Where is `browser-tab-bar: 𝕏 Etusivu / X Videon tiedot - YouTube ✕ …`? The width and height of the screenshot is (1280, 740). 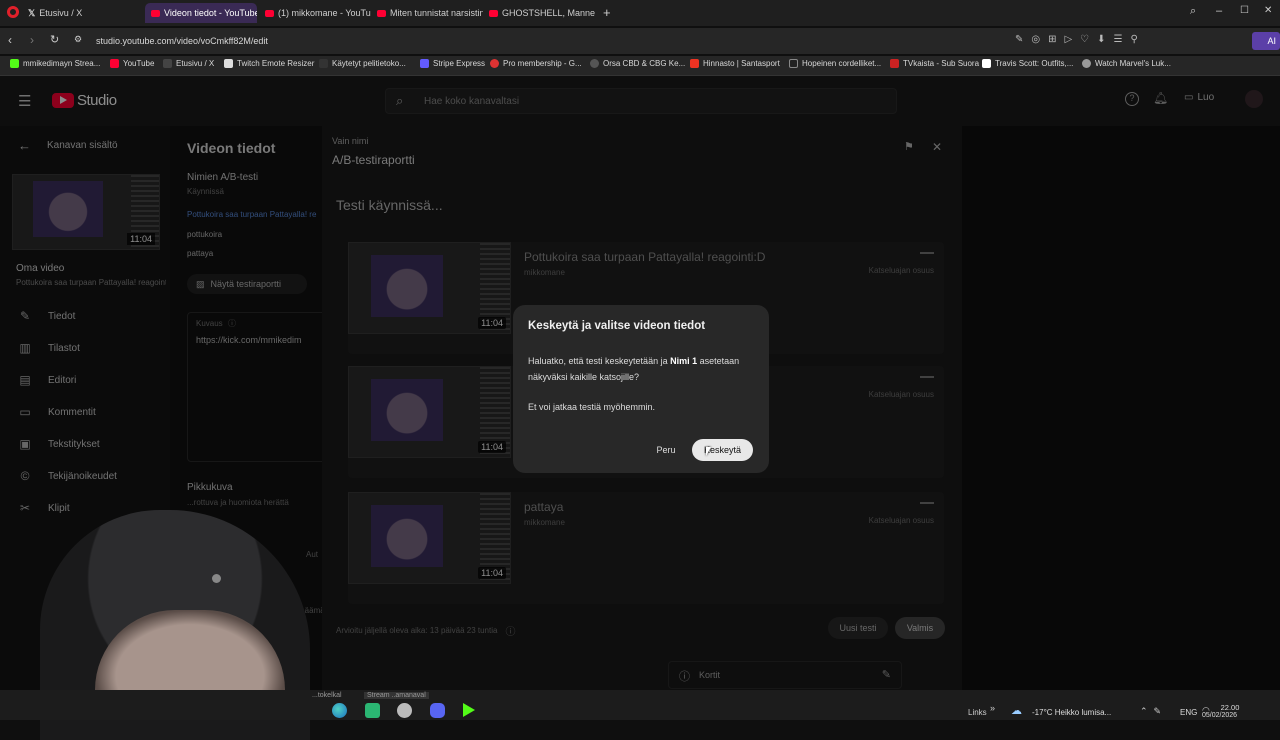 browser-tab-bar: 𝕏 Etusivu / X Videon tiedot - YouTube ✕ … is located at coordinates (640, 13).